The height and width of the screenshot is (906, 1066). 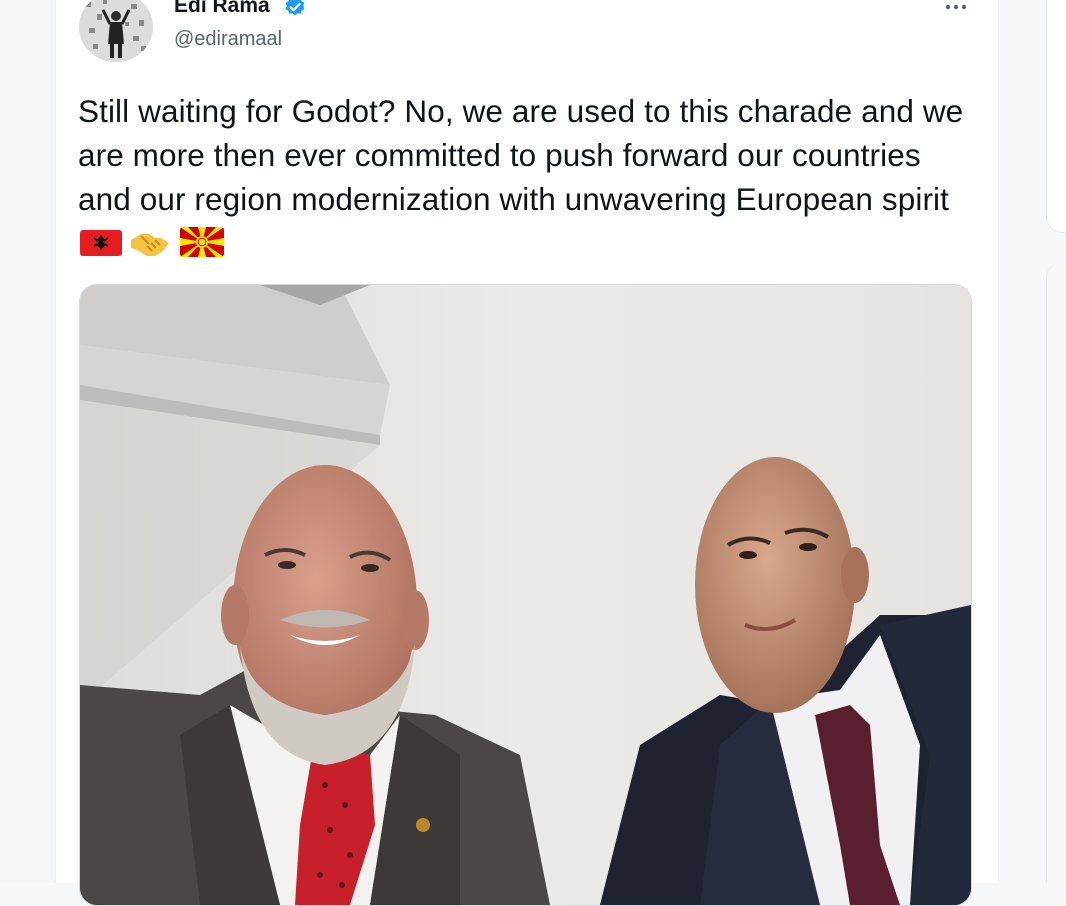 What do you see at coordinates (1056, 572) in the screenshot?
I see `sidebar-widget-secondary` at bounding box center [1056, 572].